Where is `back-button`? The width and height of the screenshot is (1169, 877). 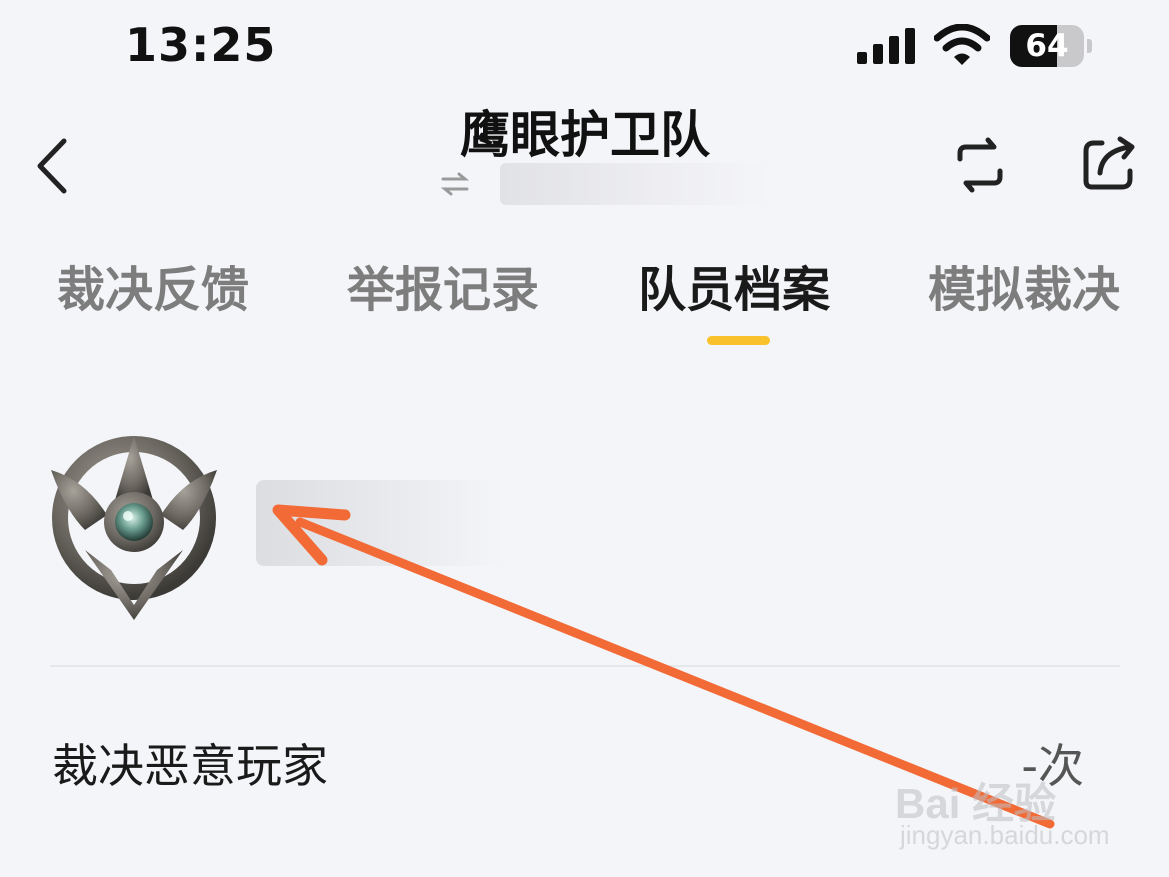
back-button is located at coordinates (52, 166).